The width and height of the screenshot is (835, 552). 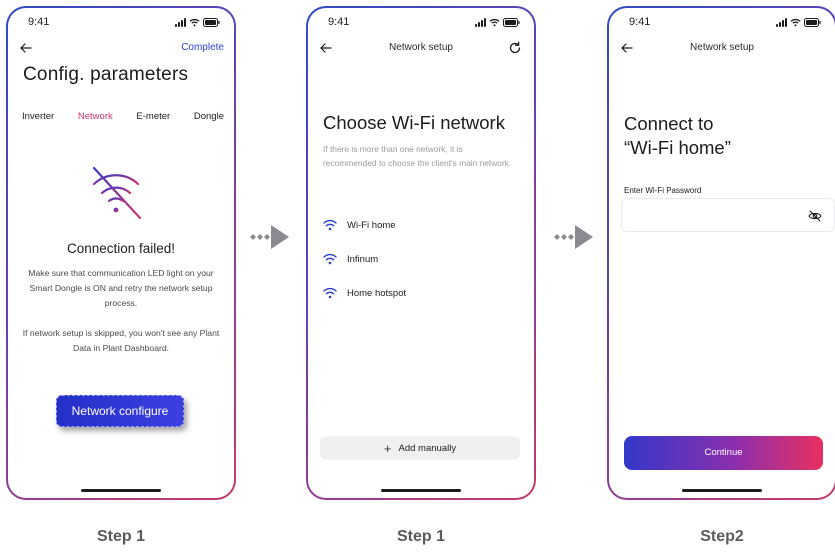 I want to click on step-label-1: Step 1, so click(x=120, y=536).